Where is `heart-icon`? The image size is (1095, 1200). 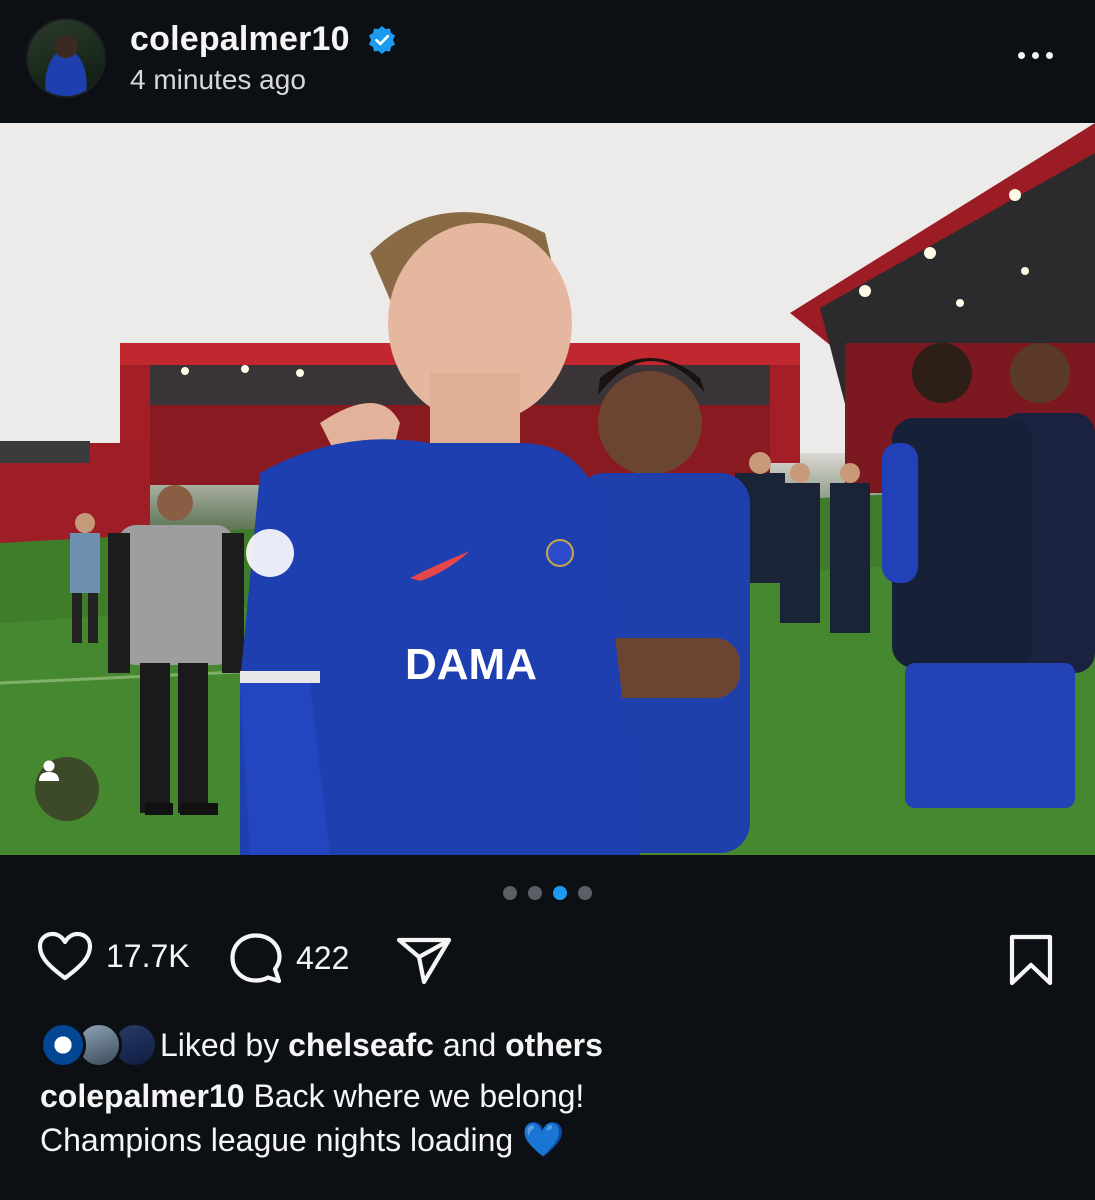
heart-icon is located at coordinates (65, 956).